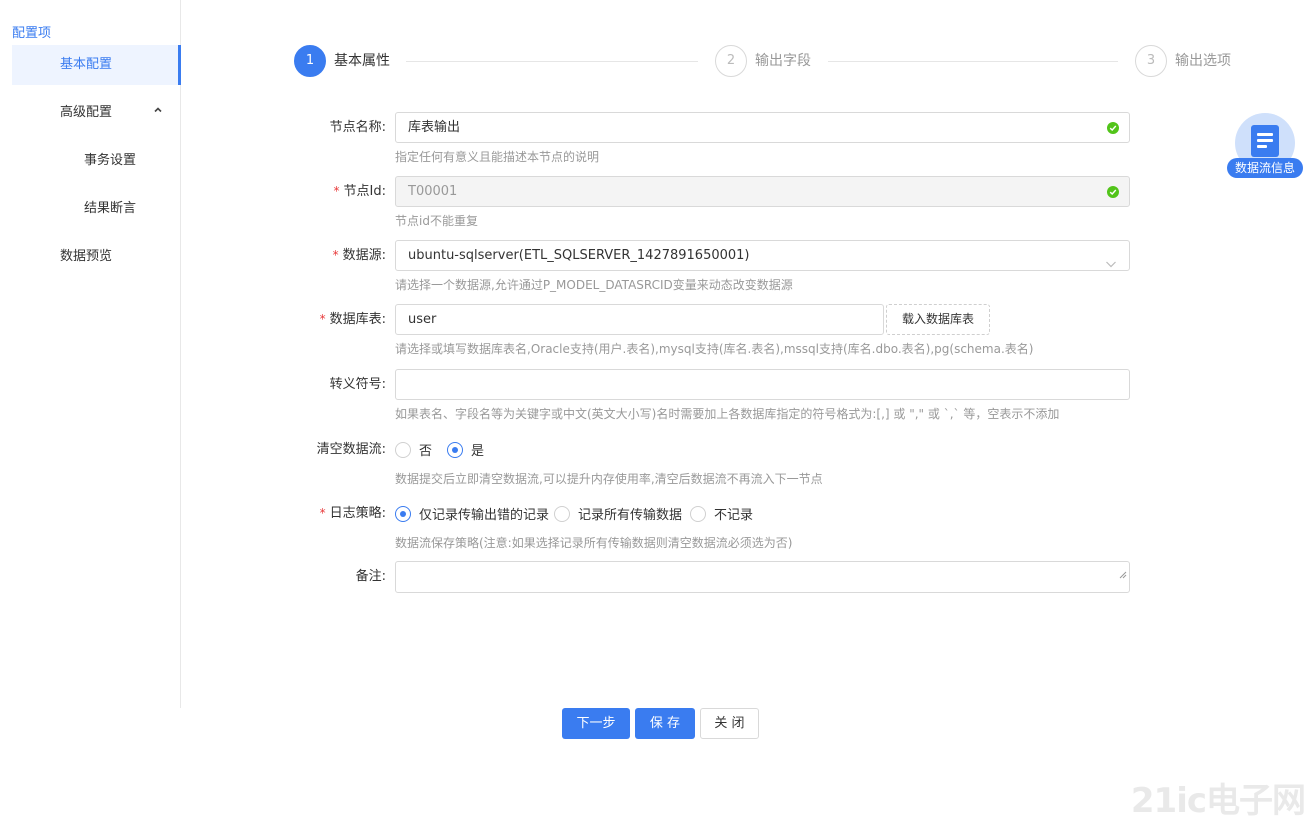 The width and height of the screenshot is (1313, 828). Describe the element at coordinates (86, 64) in the screenshot. I see `sidebar-item-label: 基本配置` at that location.